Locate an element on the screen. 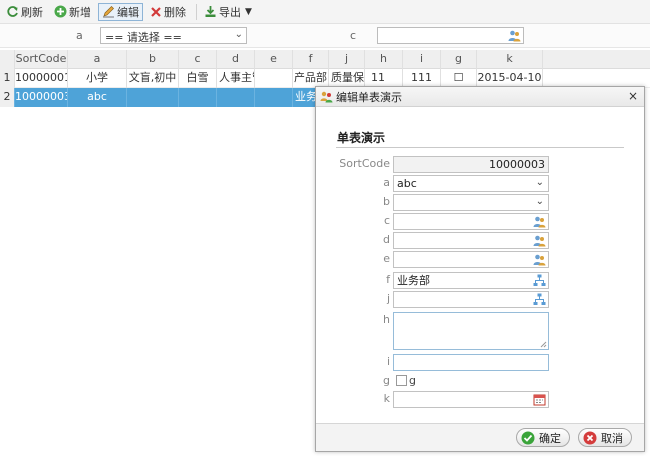 The height and width of the screenshot is (456, 650). form-title: 单表演示 is located at coordinates (361, 138).